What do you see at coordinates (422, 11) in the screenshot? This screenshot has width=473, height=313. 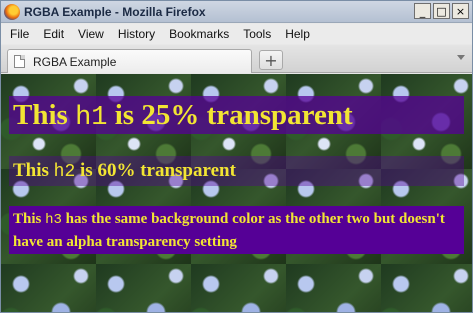 I see `minimize-button: _` at bounding box center [422, 11].